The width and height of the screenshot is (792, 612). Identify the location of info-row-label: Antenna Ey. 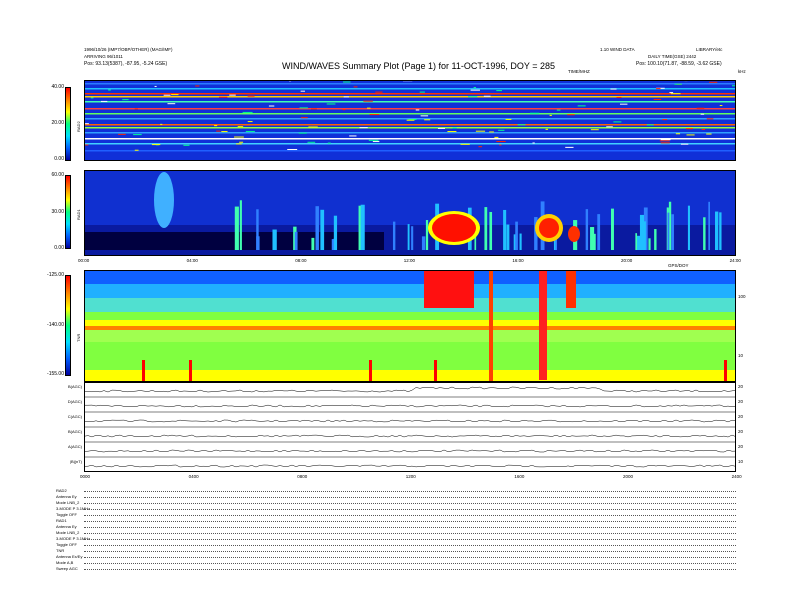
(66, 496).